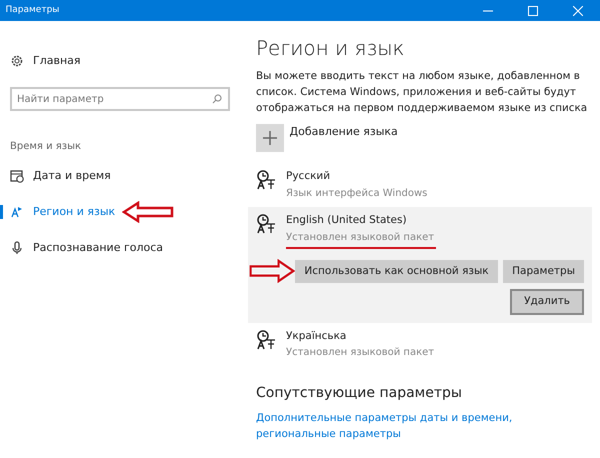 The image size is (600, 458). Describe the element at coordinates (98, 248) in the screenshot. I see `nav-item: Распознавание голоса` at that location.